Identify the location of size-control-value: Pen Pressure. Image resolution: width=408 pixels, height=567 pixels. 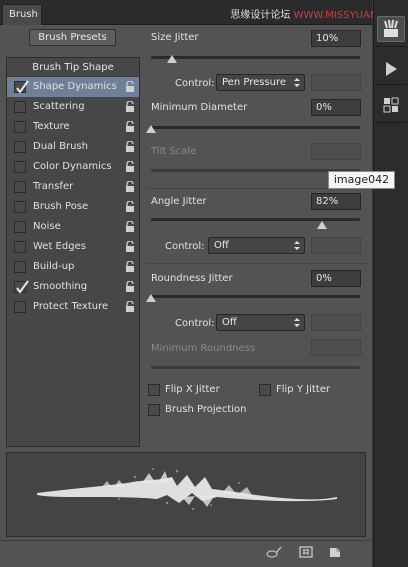
(254, 82).